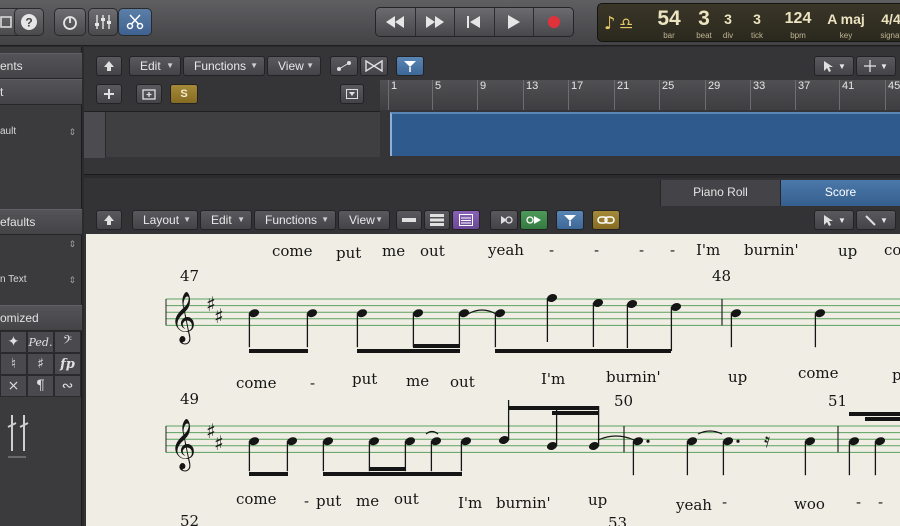  Describe the element at coordinates (834, 66) in the screenshot. I see `tracks-pointer-tool: ▼` at that location.